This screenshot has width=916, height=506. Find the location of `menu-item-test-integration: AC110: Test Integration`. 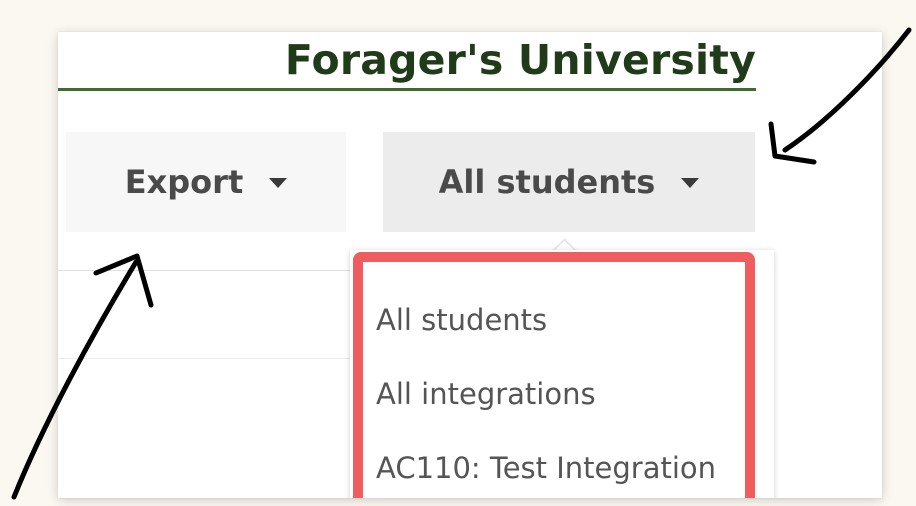

menu-item-test-integration: AC110: Test Integration is located at coordinates (545, 470).